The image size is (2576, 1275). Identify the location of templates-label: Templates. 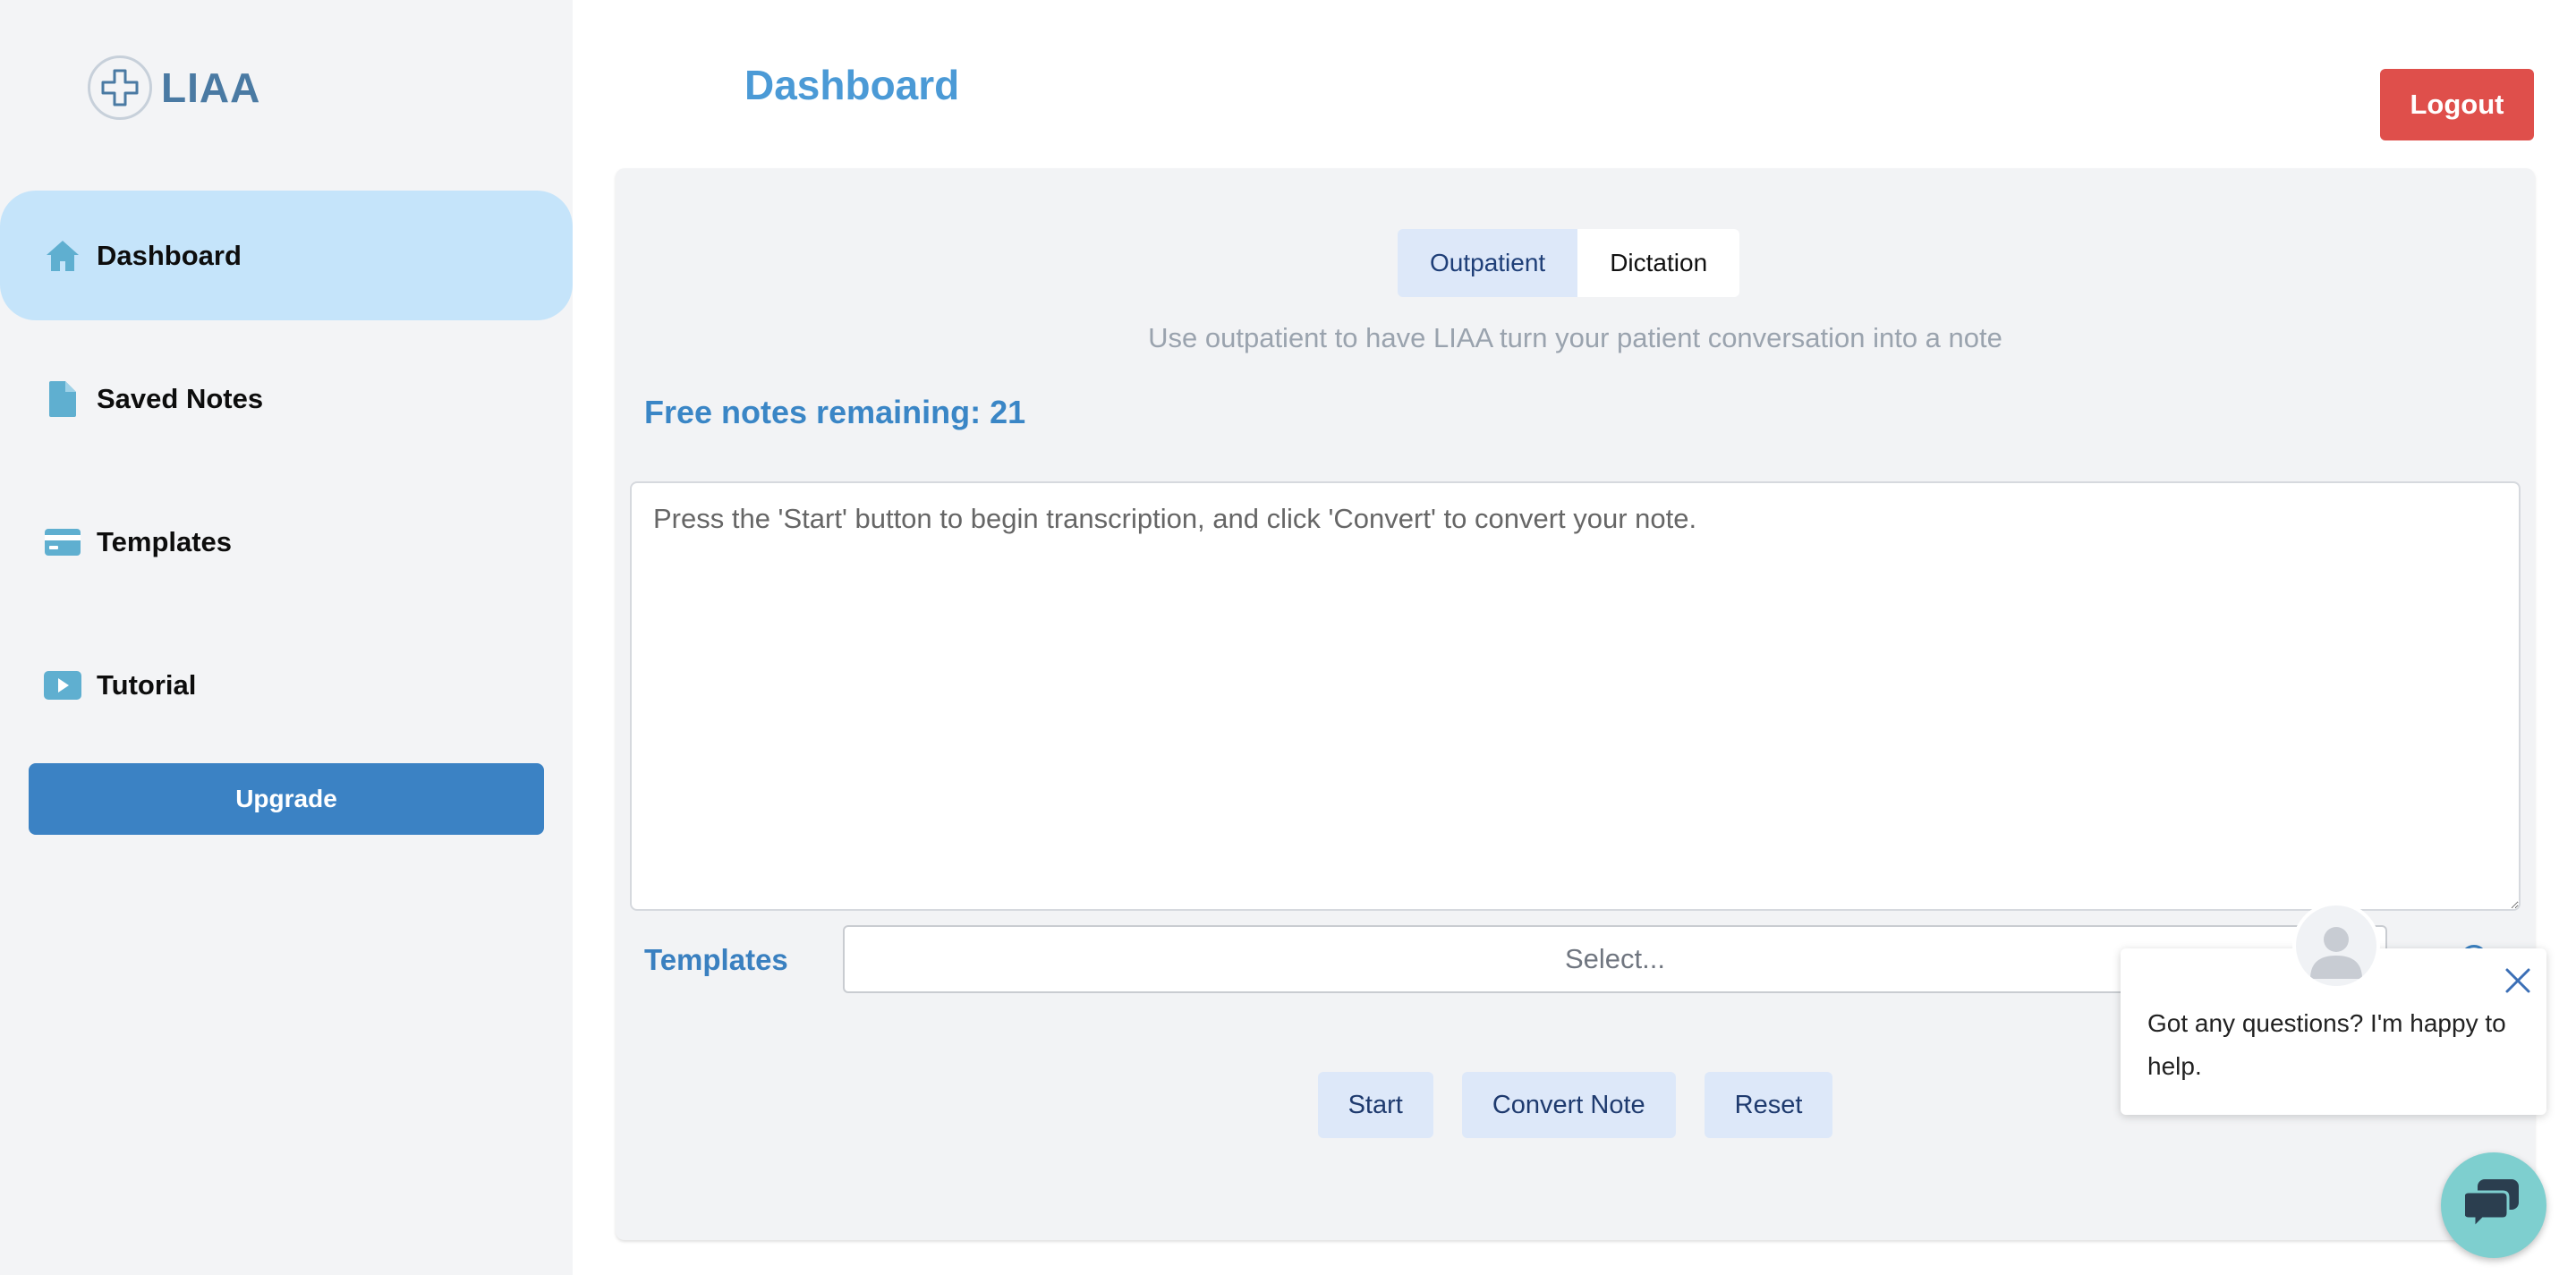
(716, 960).